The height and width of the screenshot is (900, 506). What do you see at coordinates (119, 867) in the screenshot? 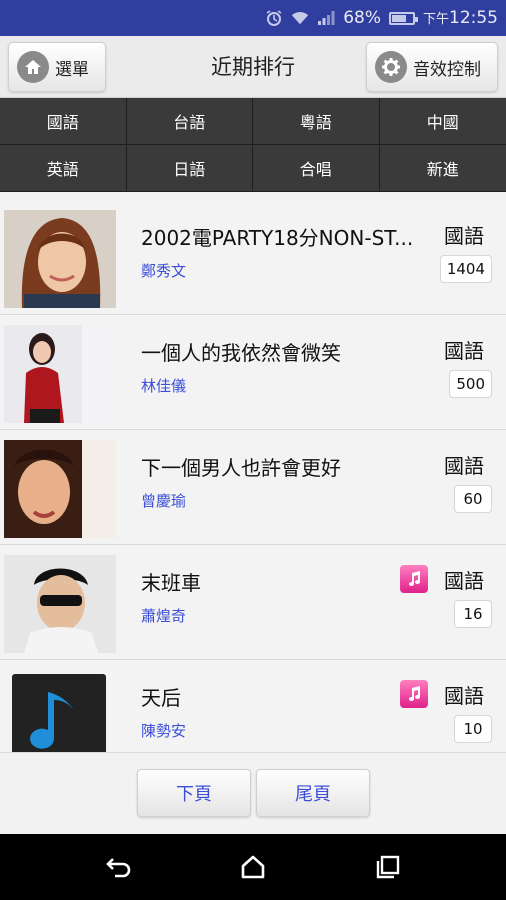
I see `back-icon` at bounding box center [119, 867].